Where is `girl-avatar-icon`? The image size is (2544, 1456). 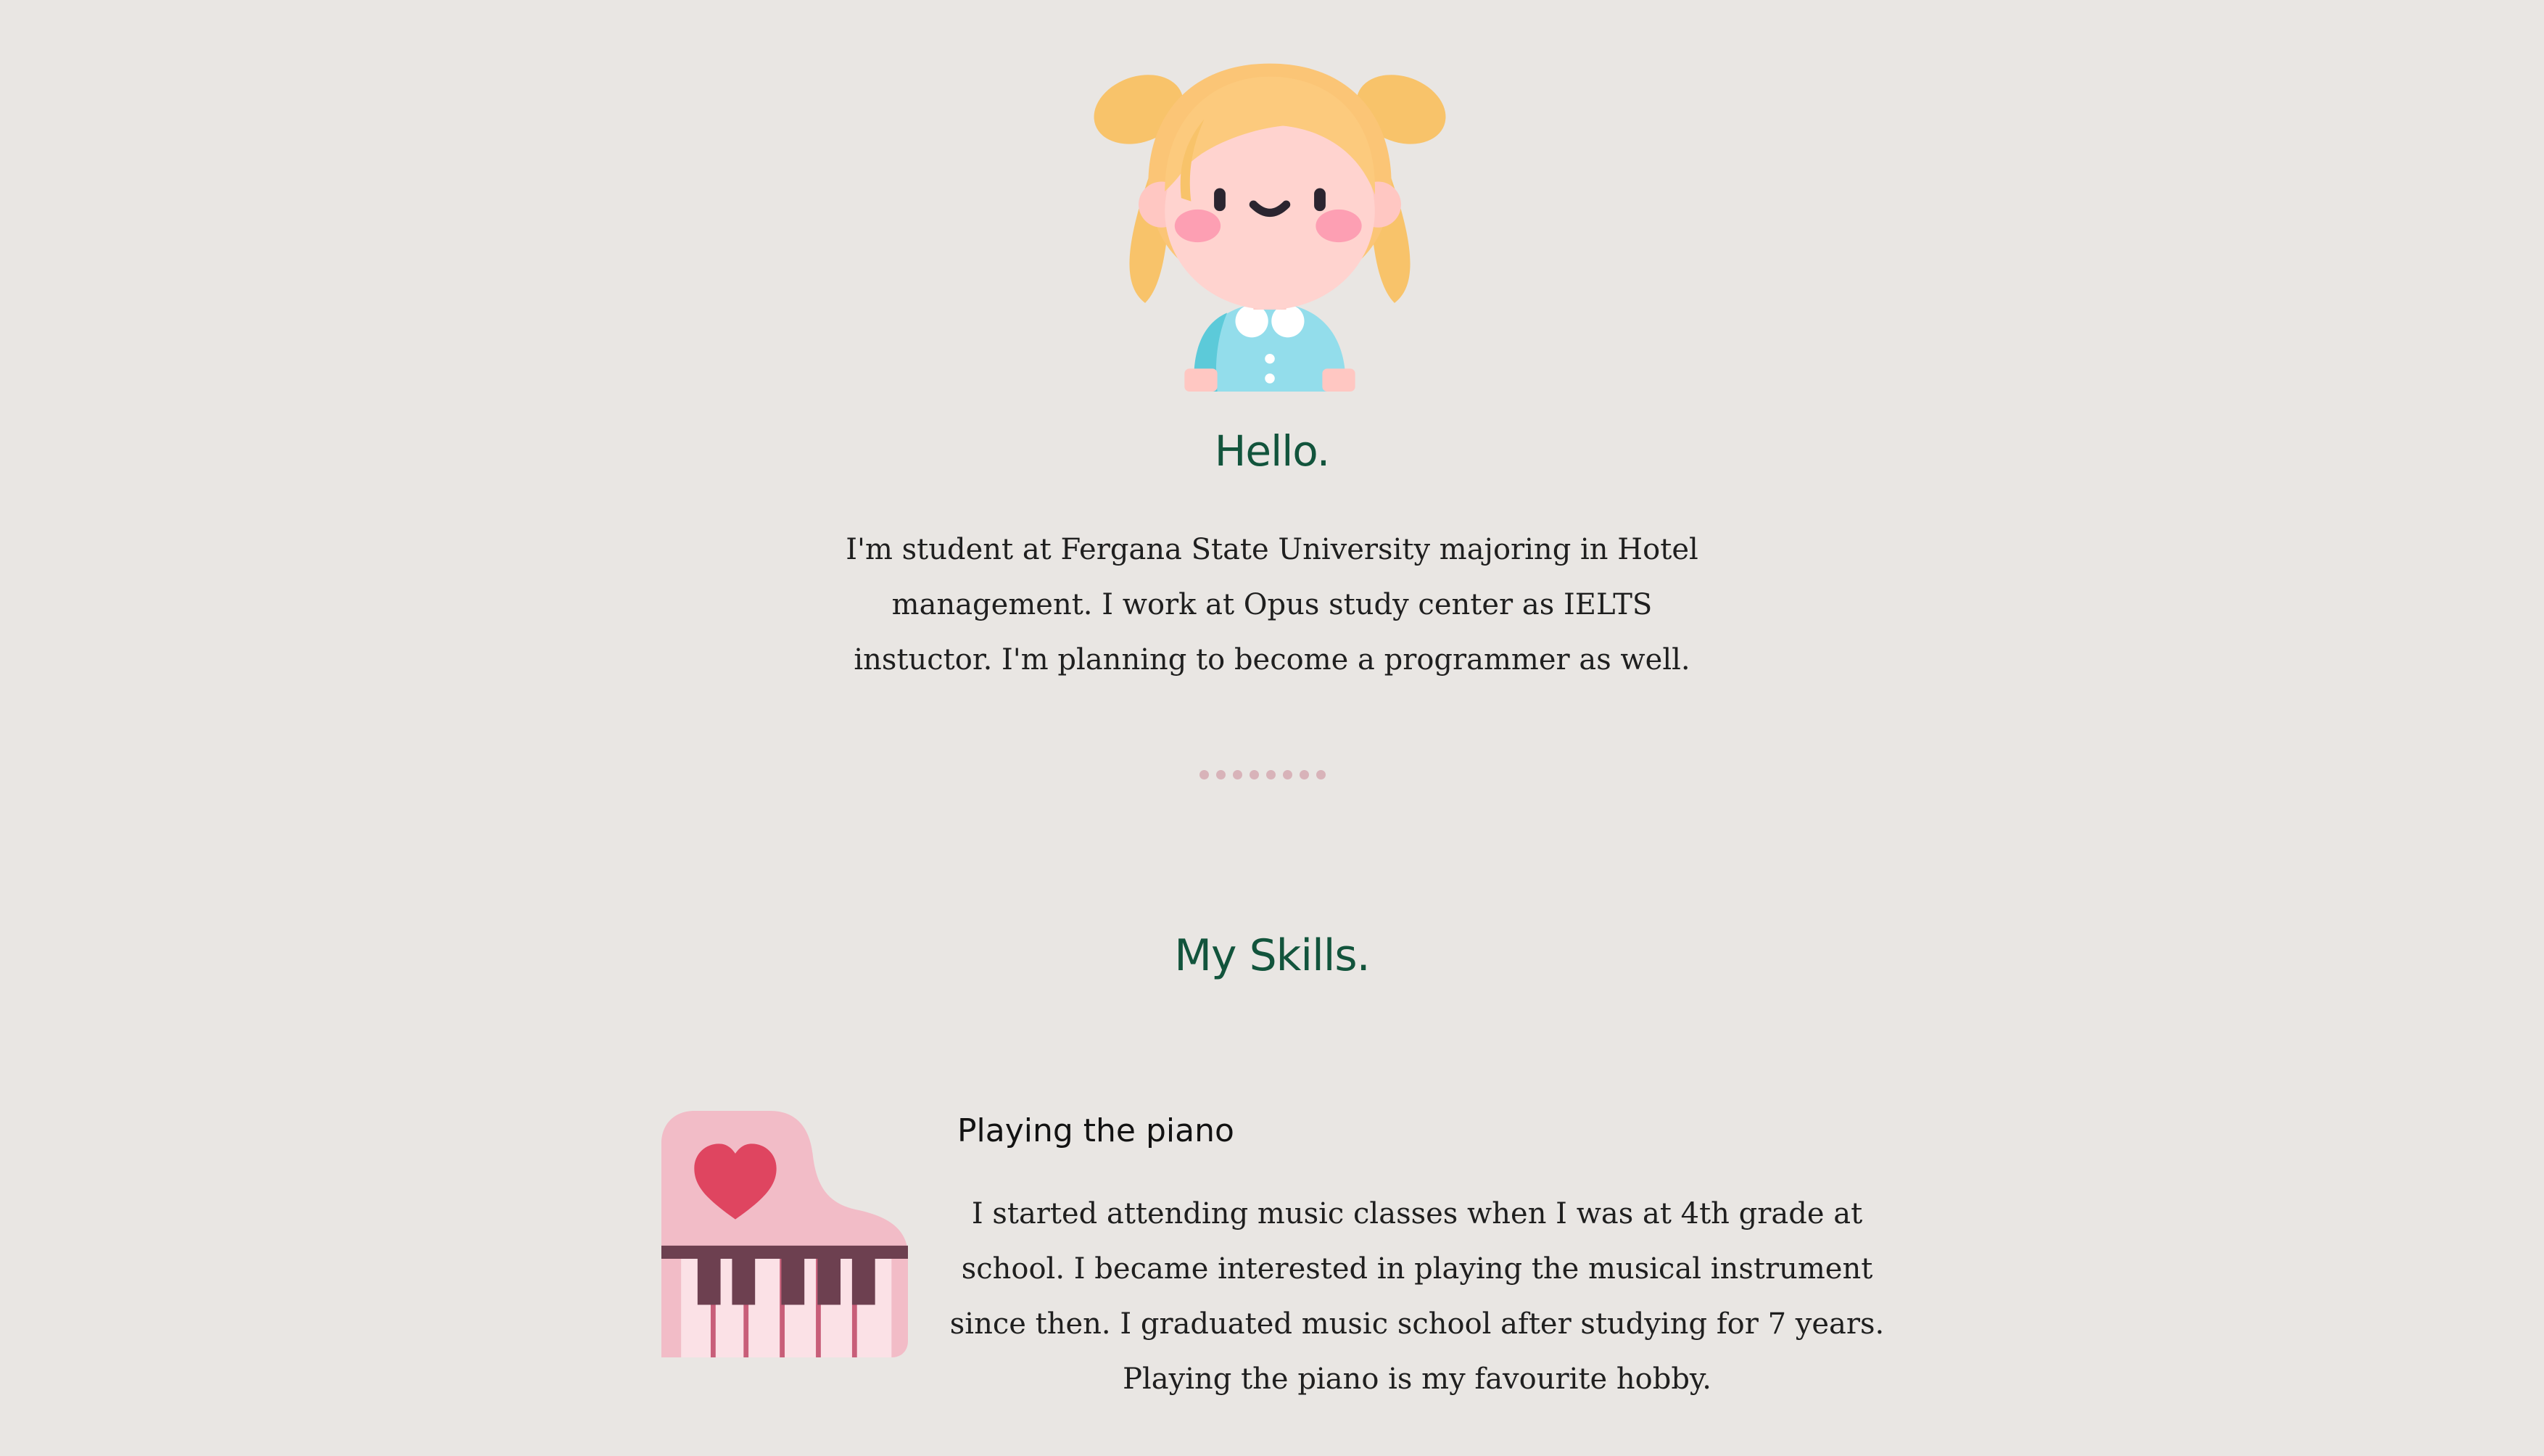
girl-avatar-icon is located at coordinates (1270, 227).